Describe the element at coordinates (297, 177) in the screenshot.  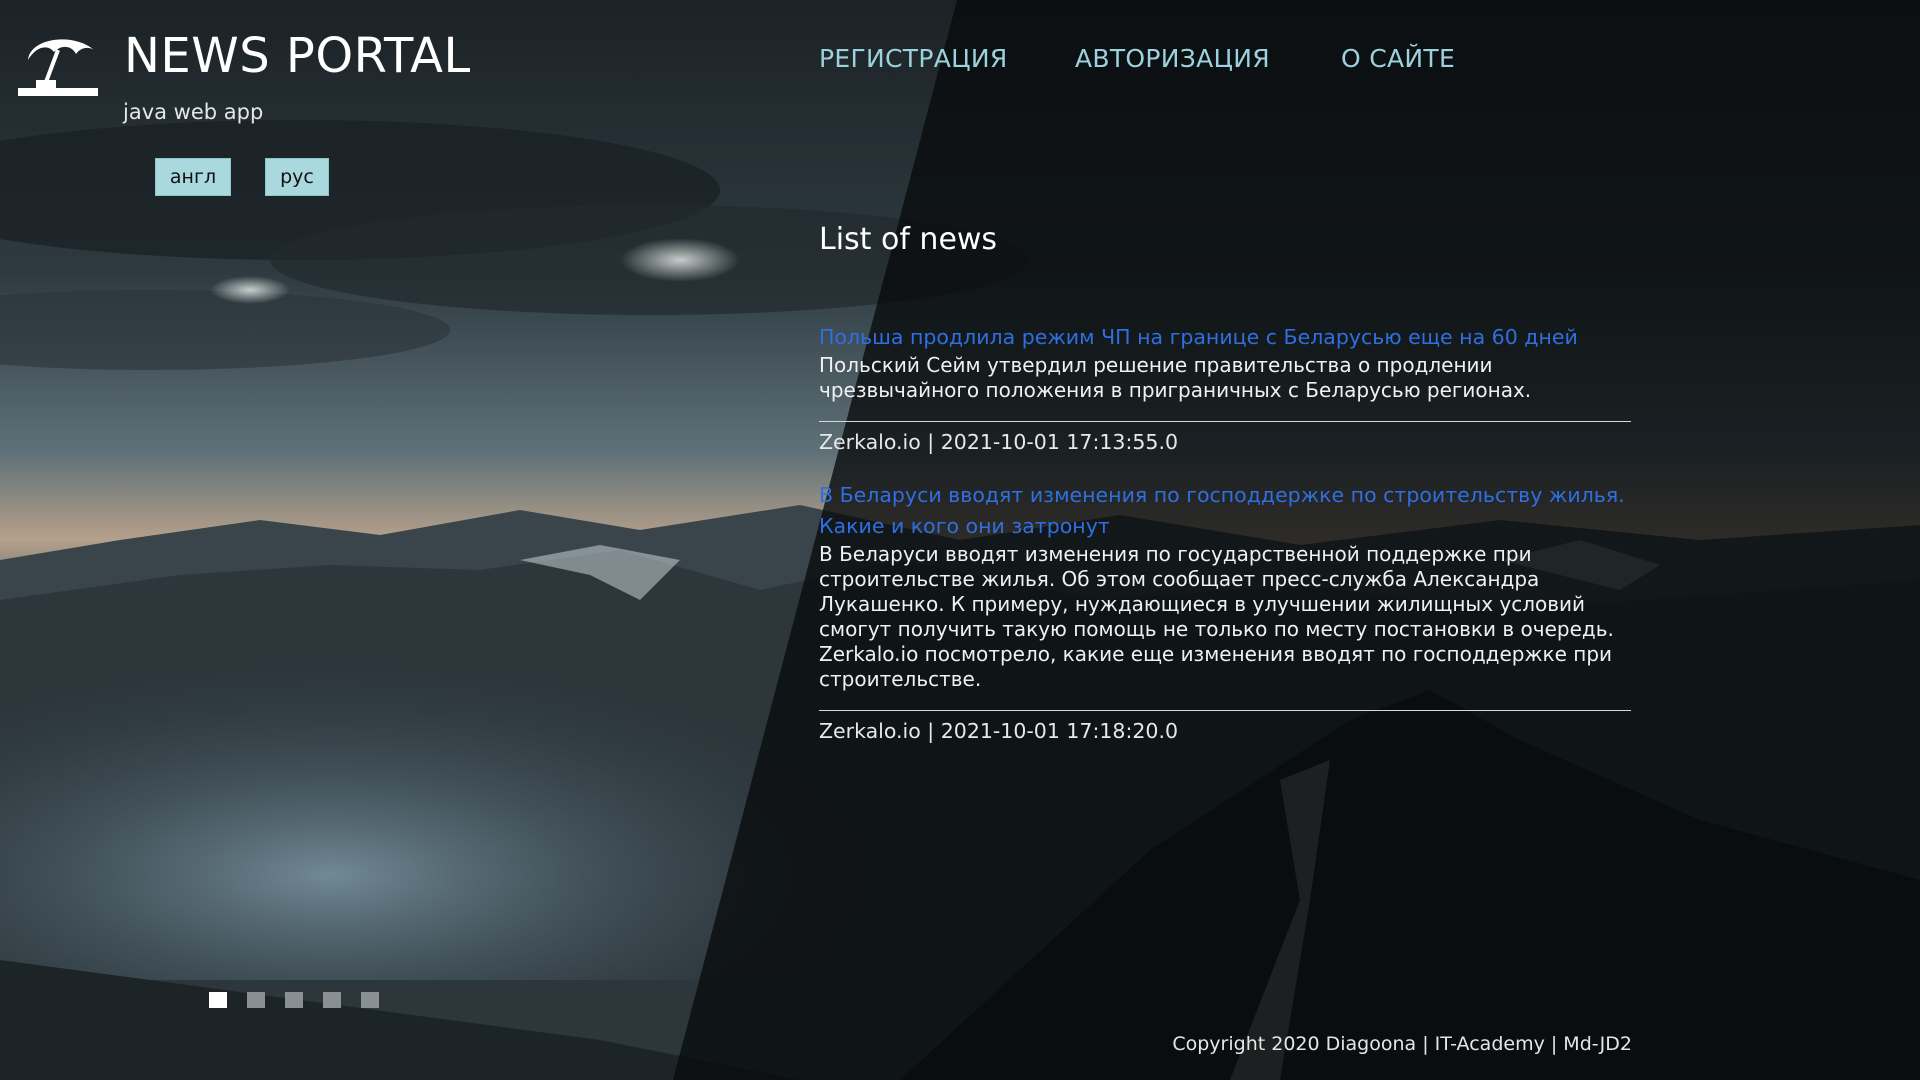
I see `language-russian-button: рус` at that location.